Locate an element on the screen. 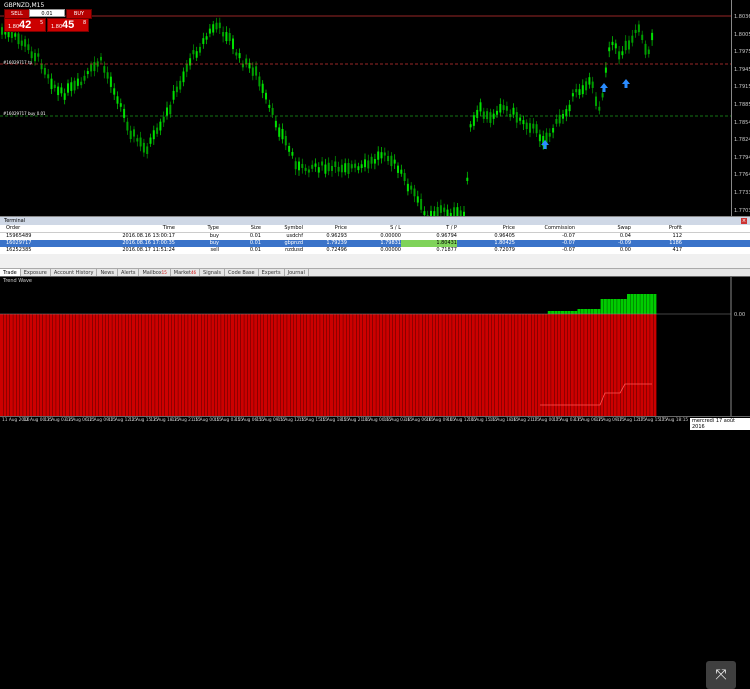 This screenshot has height=689, width=750. close-icon: × is located at coordinates (744, 221).